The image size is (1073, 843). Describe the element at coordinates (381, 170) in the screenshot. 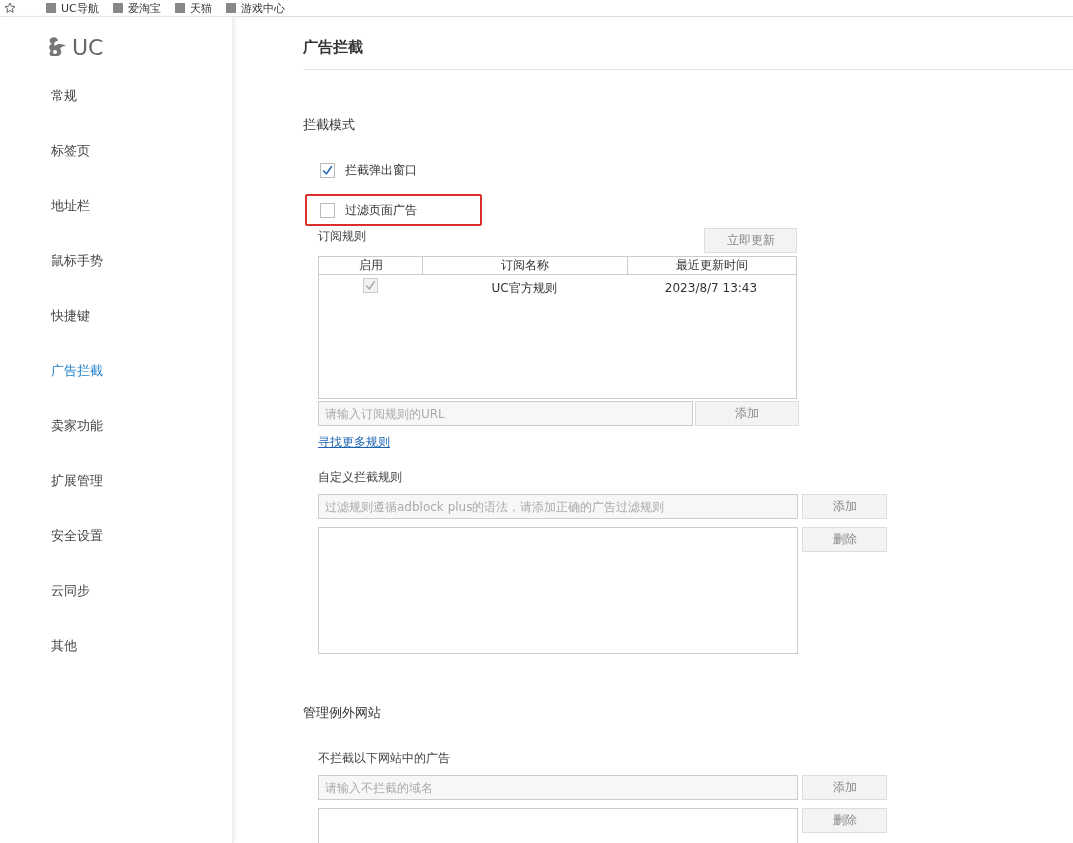

I see `checkbox-label: 拦截弹出窗口` at that location.